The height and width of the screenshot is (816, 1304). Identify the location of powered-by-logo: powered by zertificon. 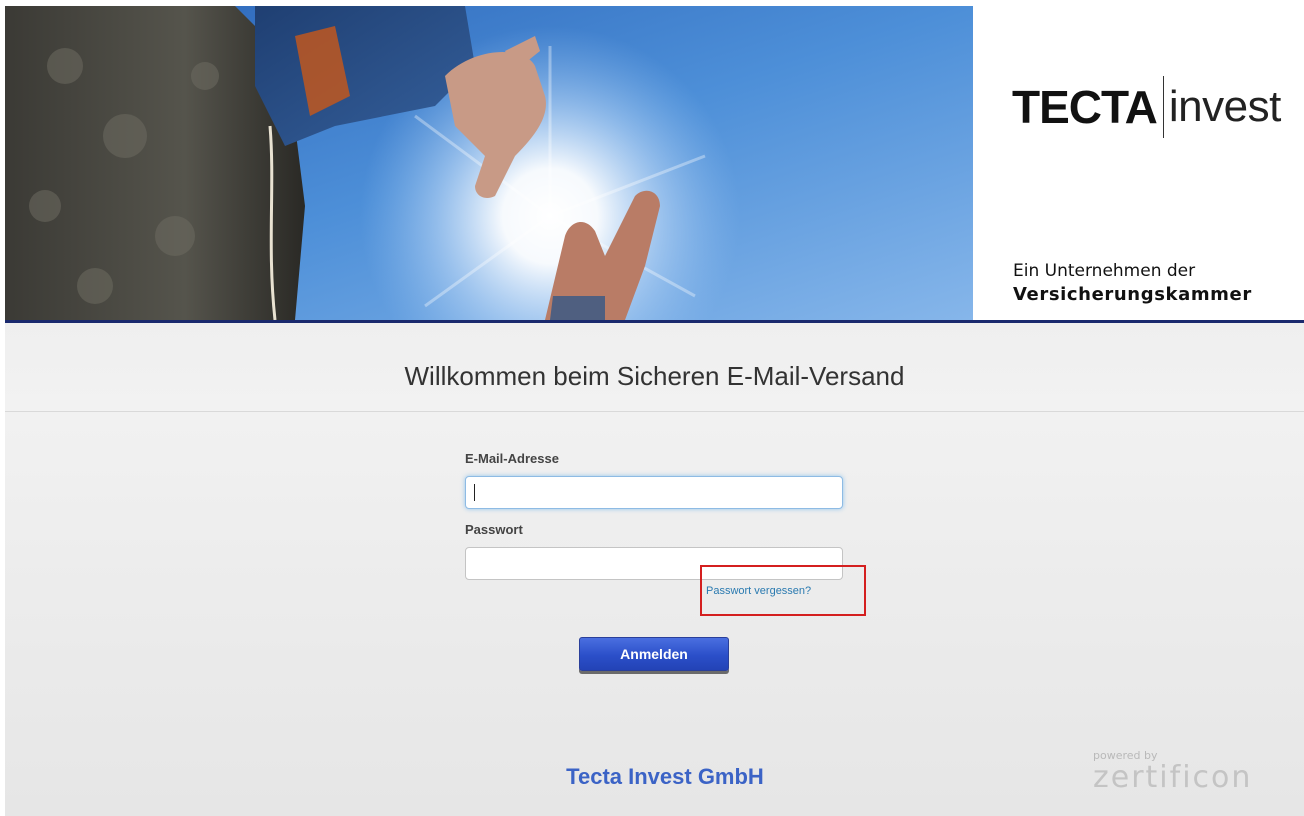
(1172, 771).